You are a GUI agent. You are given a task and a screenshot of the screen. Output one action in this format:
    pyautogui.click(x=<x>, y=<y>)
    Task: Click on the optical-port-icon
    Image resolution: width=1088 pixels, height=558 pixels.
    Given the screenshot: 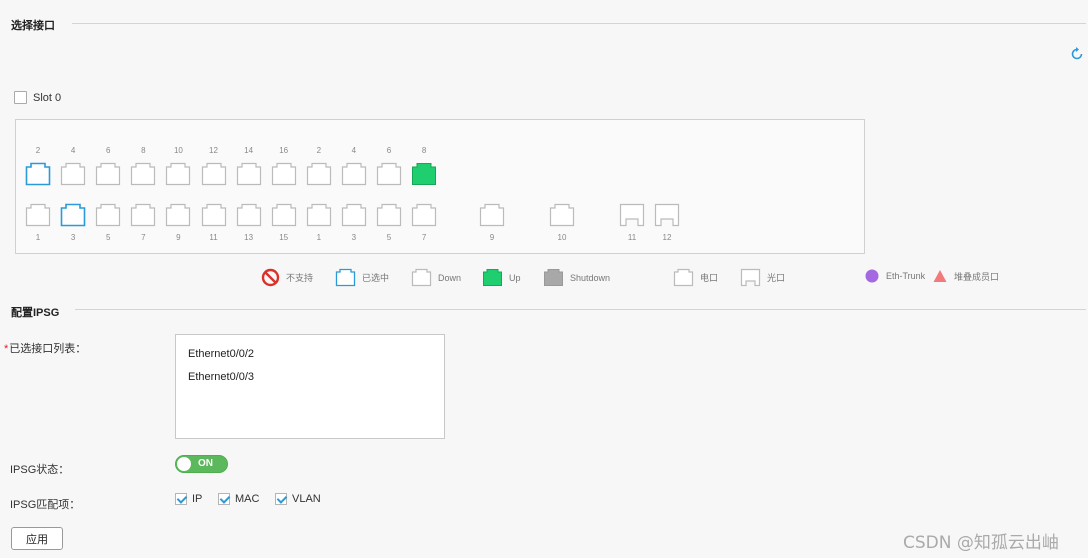 What is the action you would take?
    pyautogui.click(x=750, y=277)
    